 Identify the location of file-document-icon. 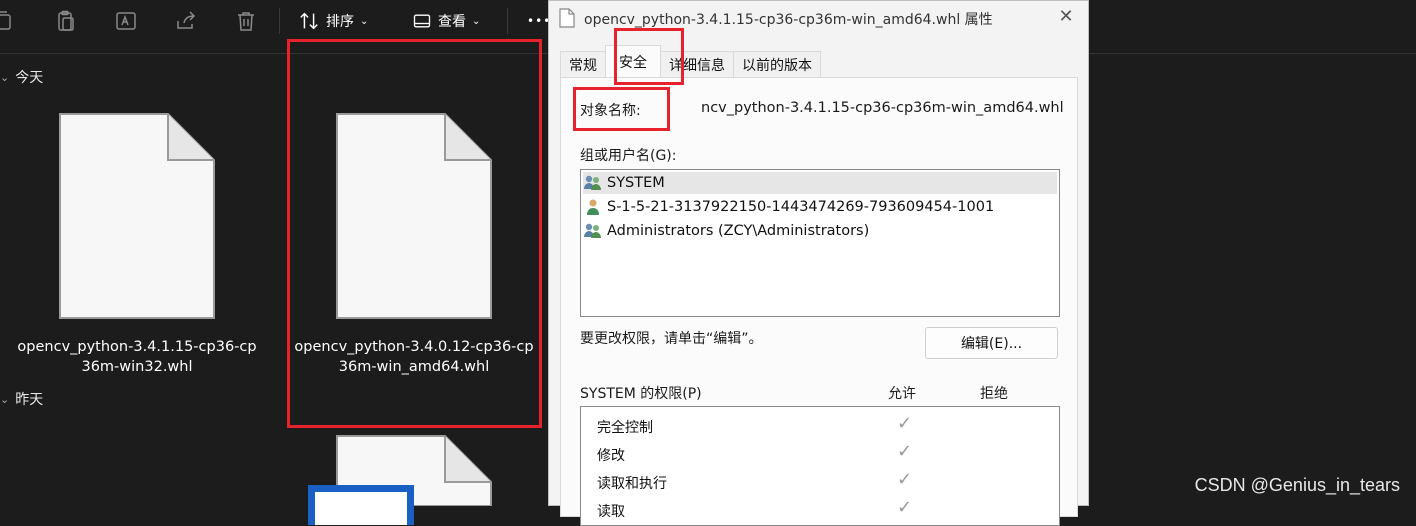
(137, 216).